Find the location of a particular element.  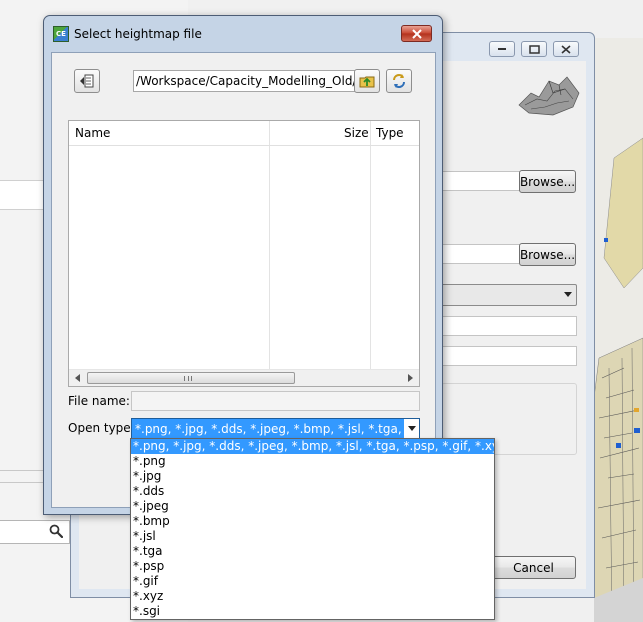

grip-icon is located at coordinates (188, 378).